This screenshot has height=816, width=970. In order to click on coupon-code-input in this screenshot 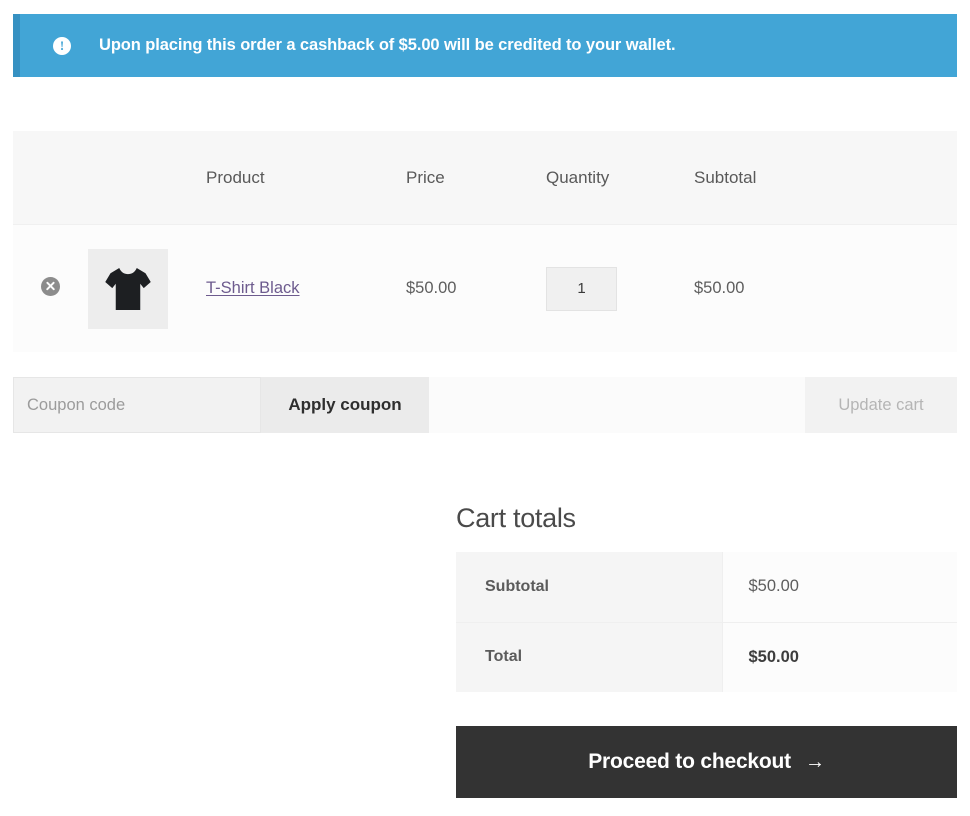, I will do `click(137, 405)`.